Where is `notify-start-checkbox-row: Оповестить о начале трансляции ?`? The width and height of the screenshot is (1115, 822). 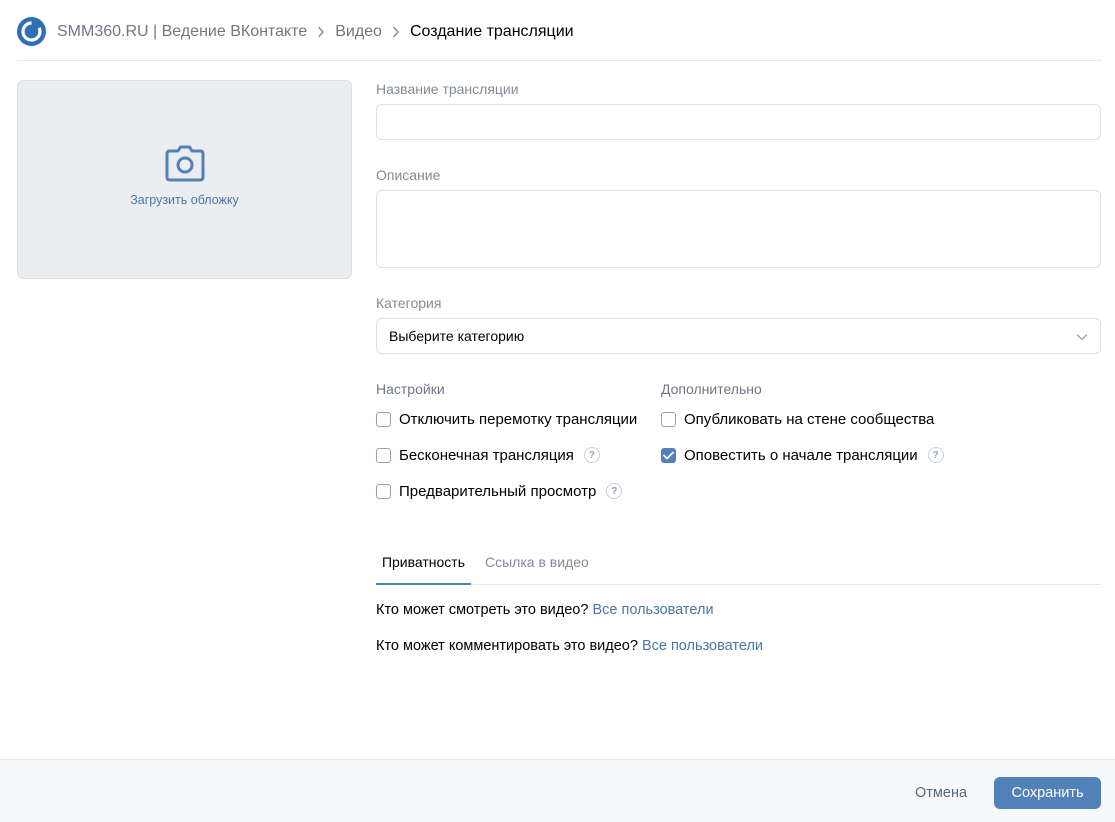
notify-start-checkbox-row: Оповестить о начале трансляции ? is located at coordinates (802, 455).